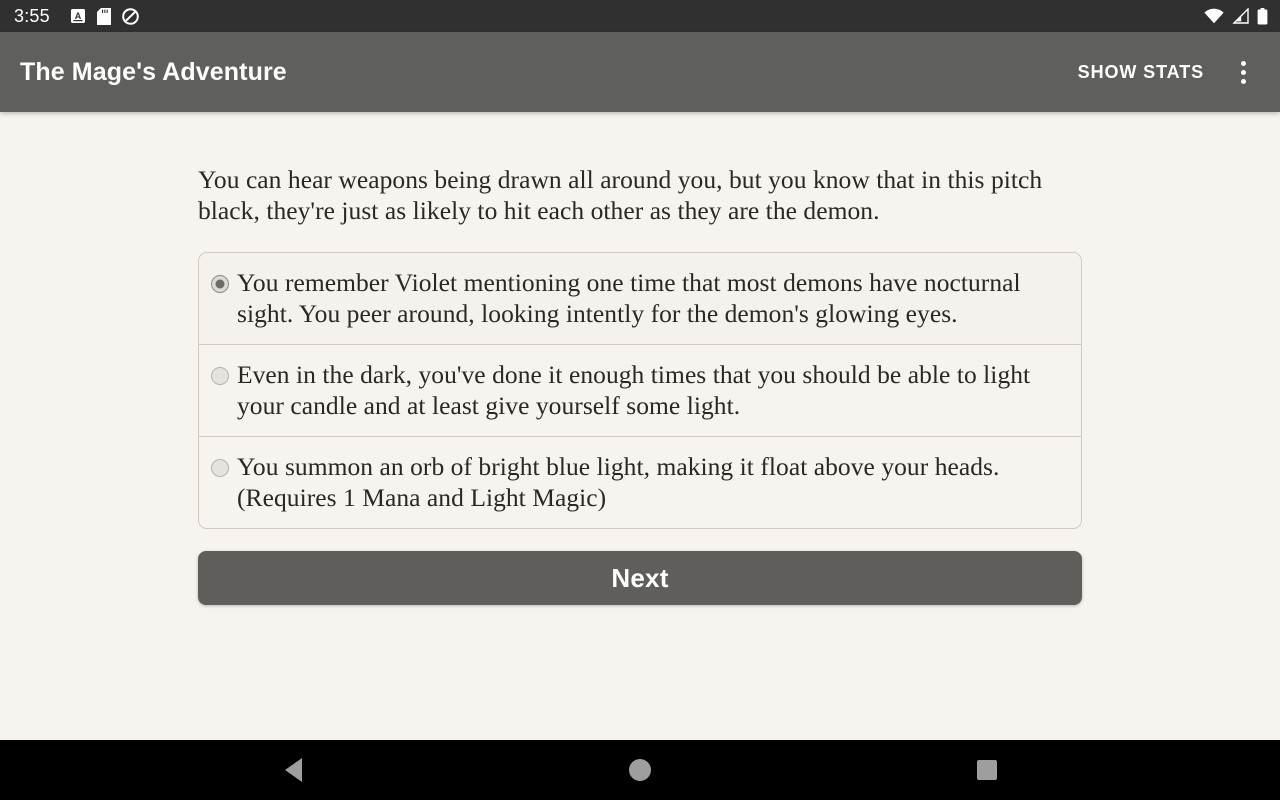  I want to click on more-vert-icon, so click(1243, 72).